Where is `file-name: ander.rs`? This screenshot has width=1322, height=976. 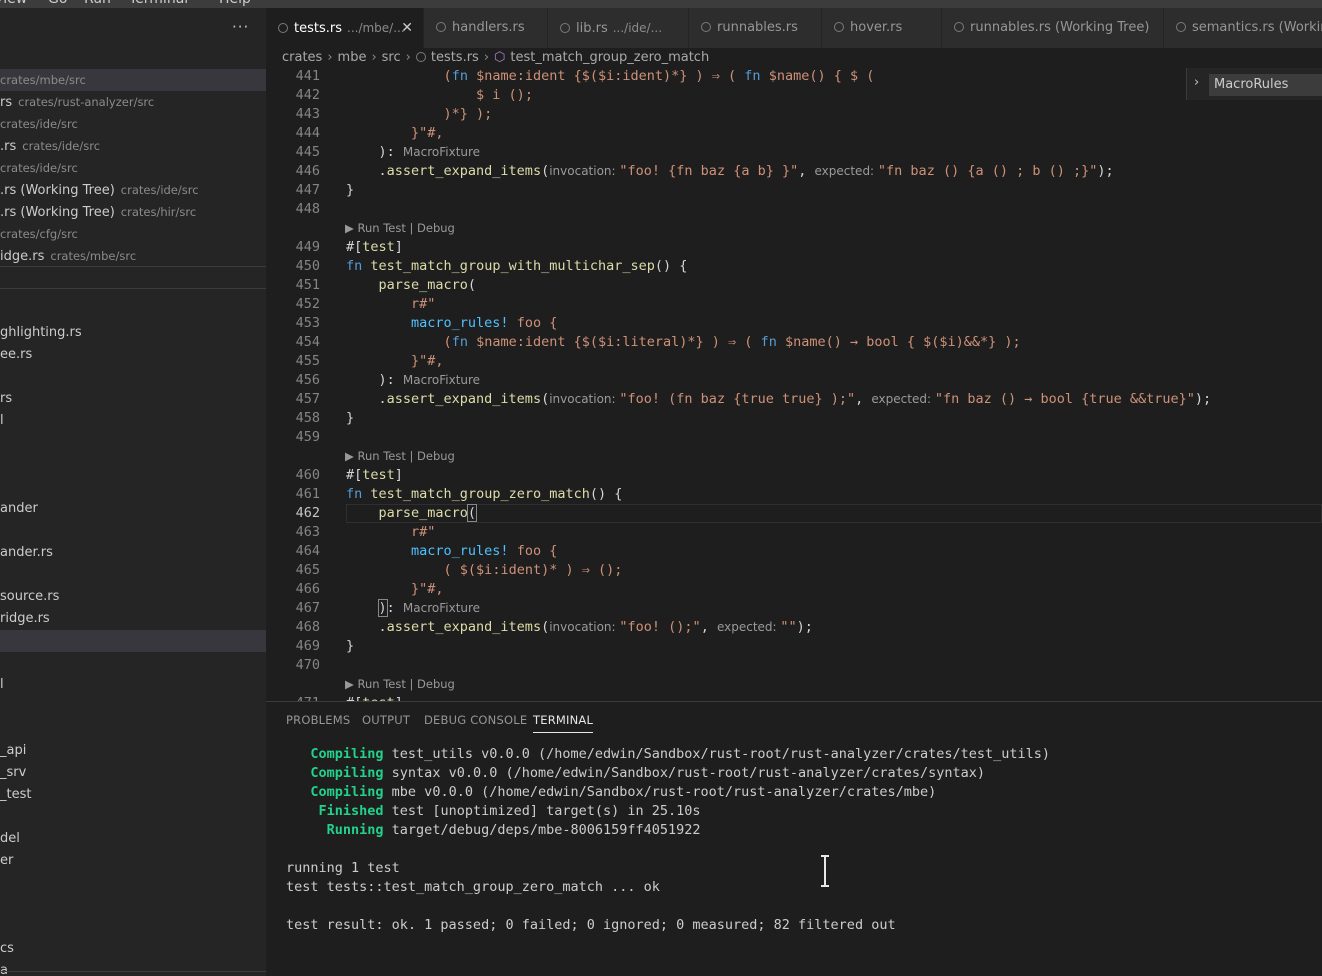
file-name: ander.rs is located at coordinates (26, 552).